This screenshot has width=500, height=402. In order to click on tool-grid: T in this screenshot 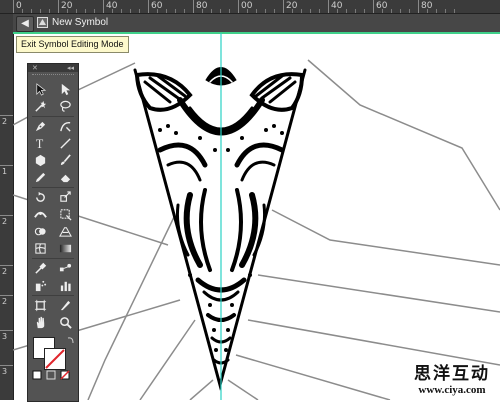, I will do `click(53, 206)`.